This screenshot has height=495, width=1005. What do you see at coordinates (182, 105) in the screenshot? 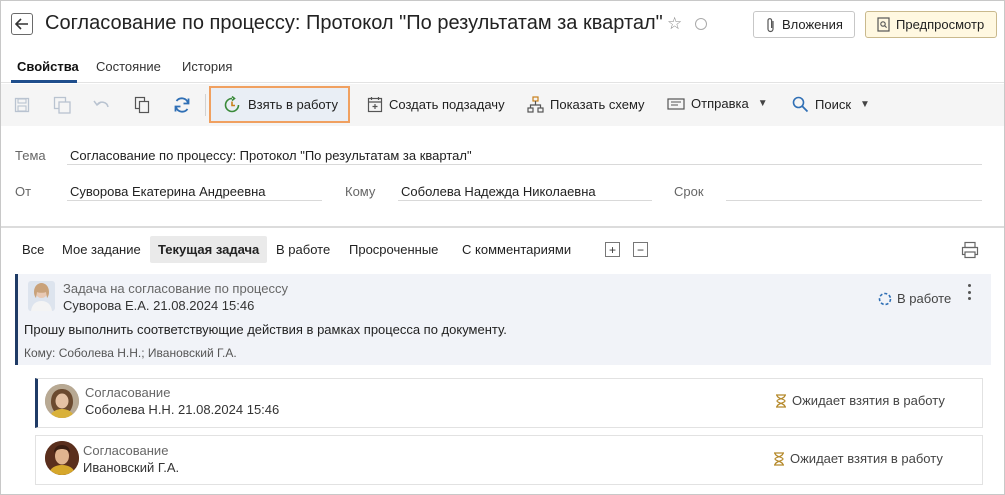
I see `refresh-icon` at bounding box center [182, 105].